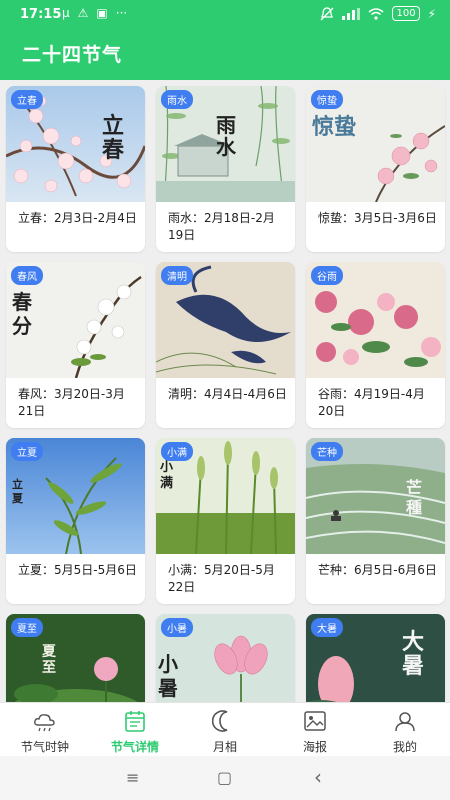 Image resolution: width=450 pixels, height=800 pixels. What do you see at coordinates (83, 13) in the screenshot?
I see `warning-icon: ⚠` at bounding box center [83, 13].